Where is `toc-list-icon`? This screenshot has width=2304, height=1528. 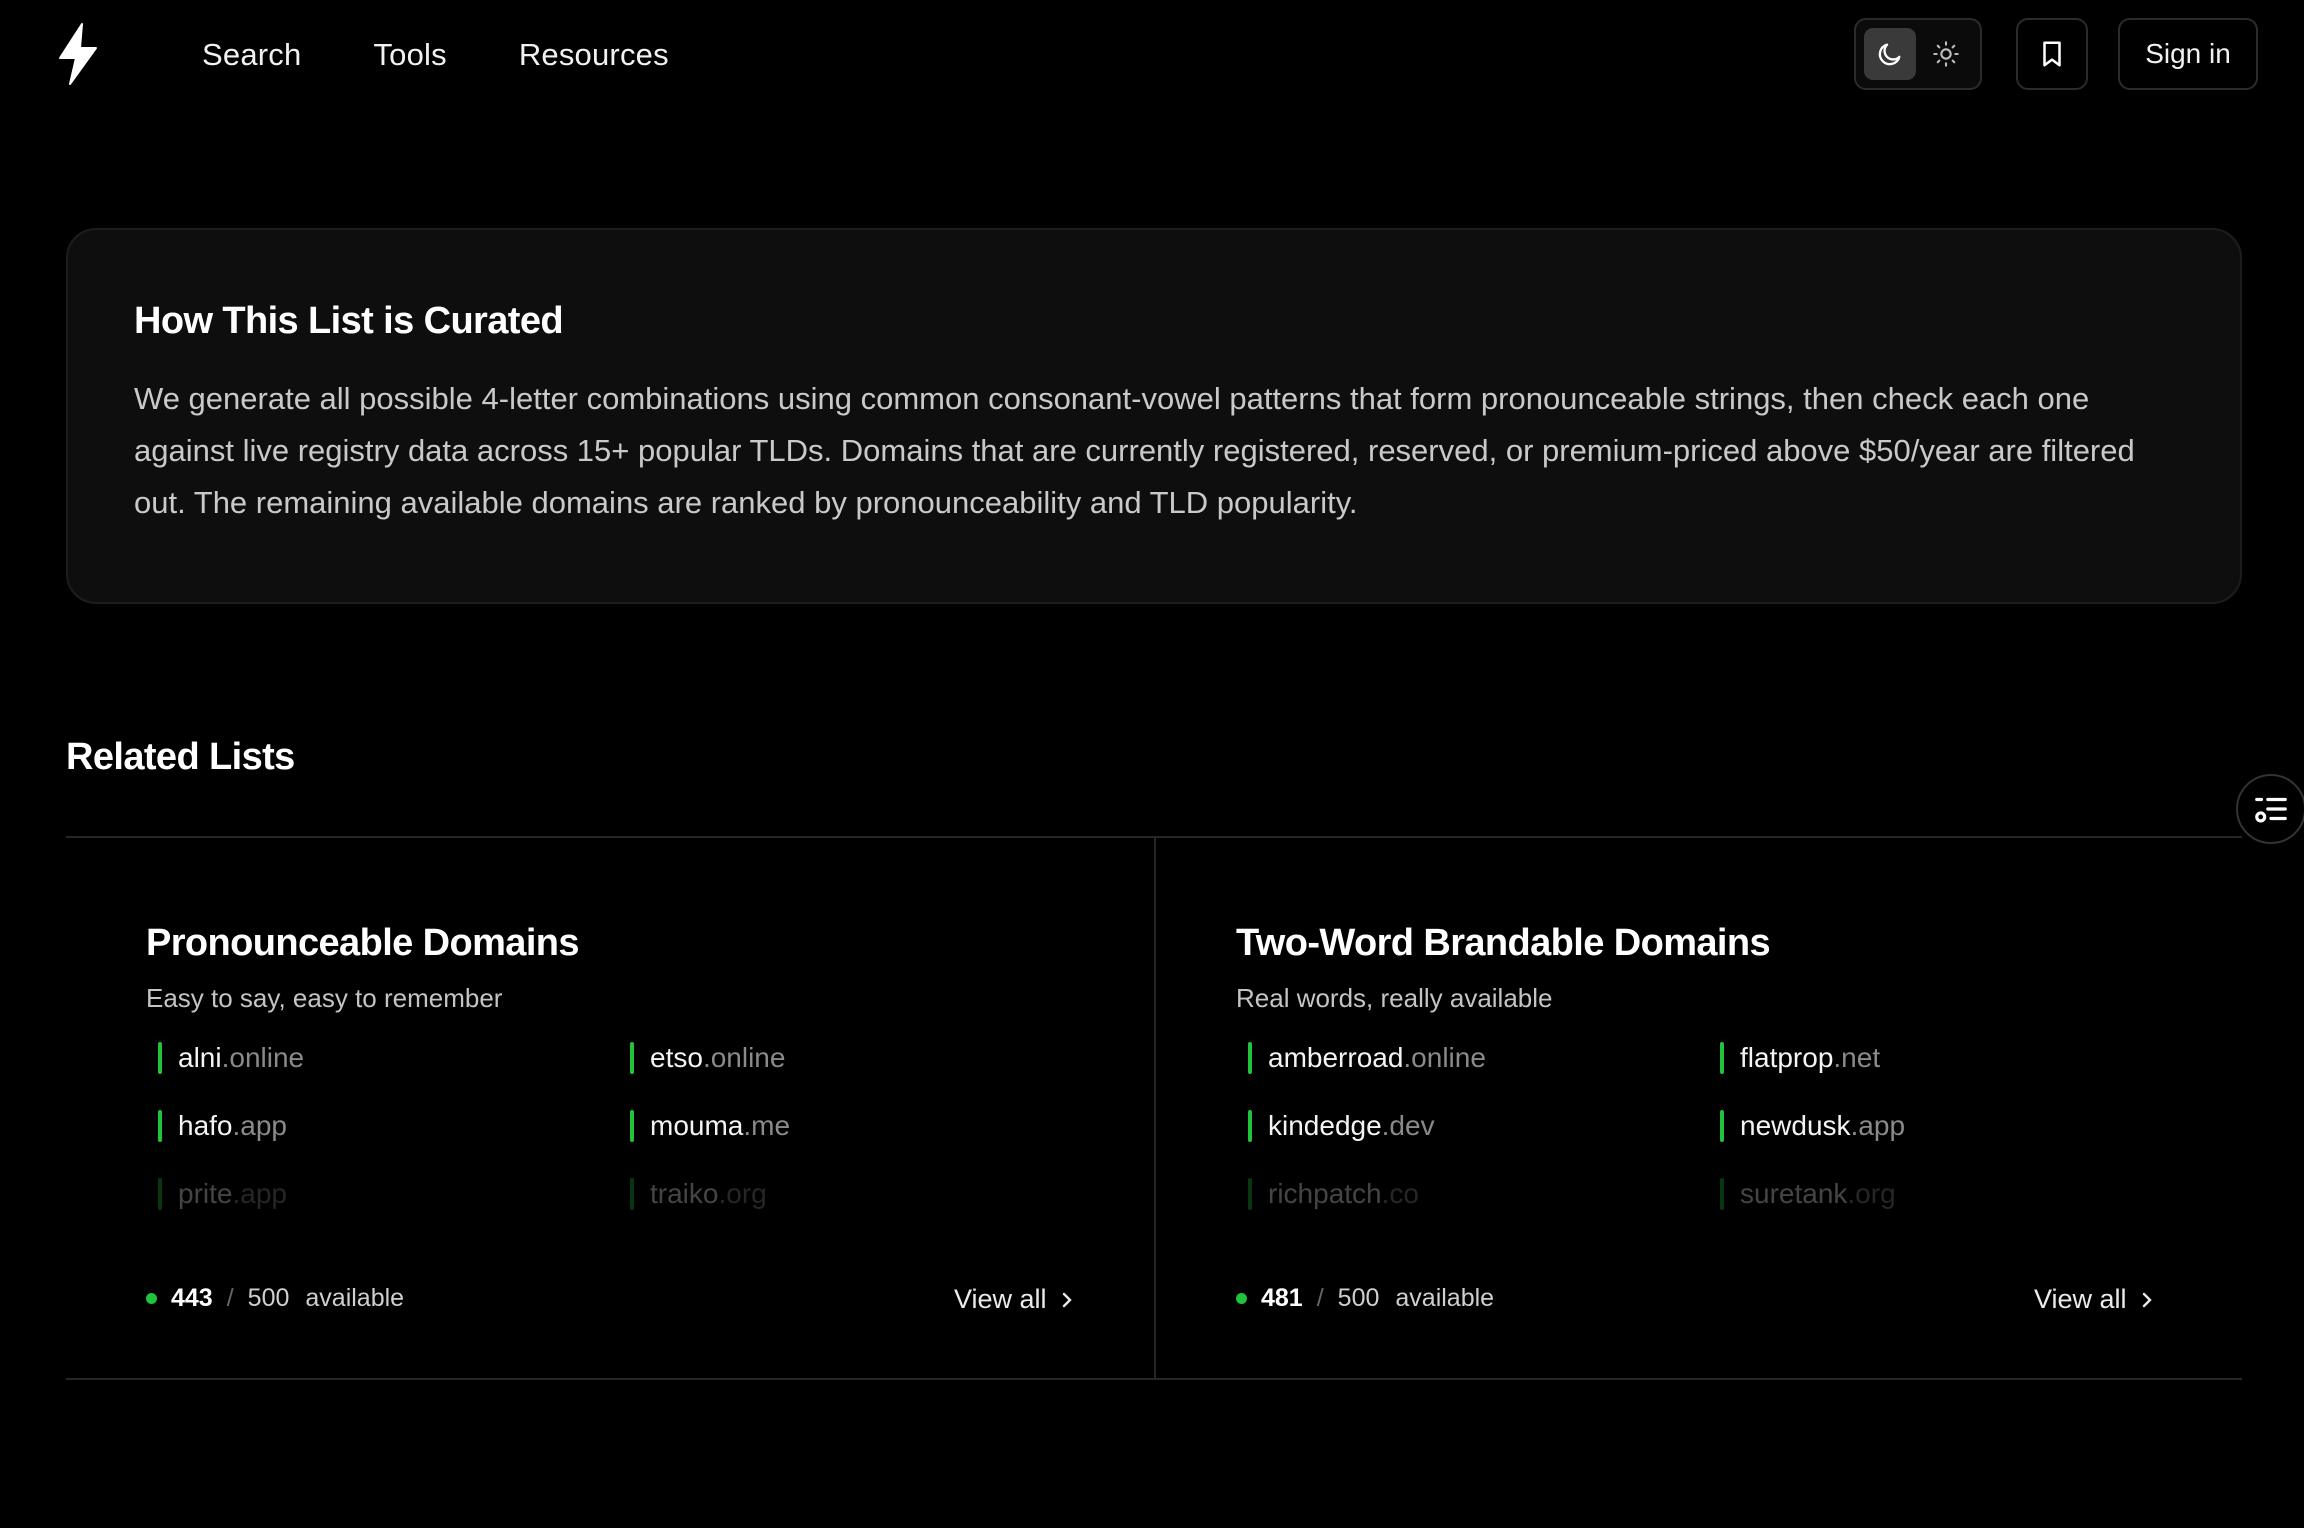
toc-list-icon is located at coordinates (2271, 810).